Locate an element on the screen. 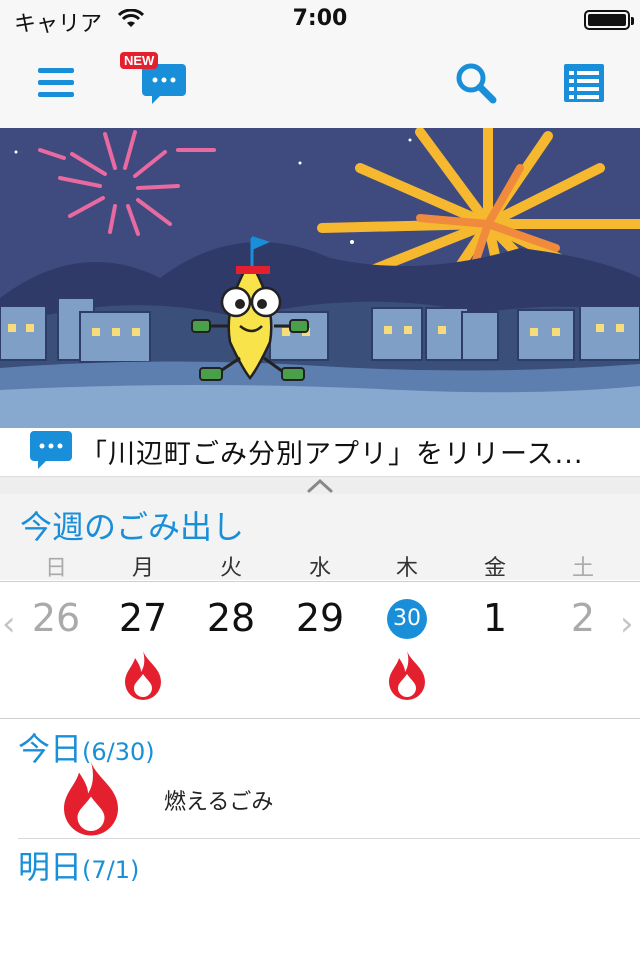 This screenshot has width=640, height=960. weekday-wed: 水 is located at coordinates (319, 568).